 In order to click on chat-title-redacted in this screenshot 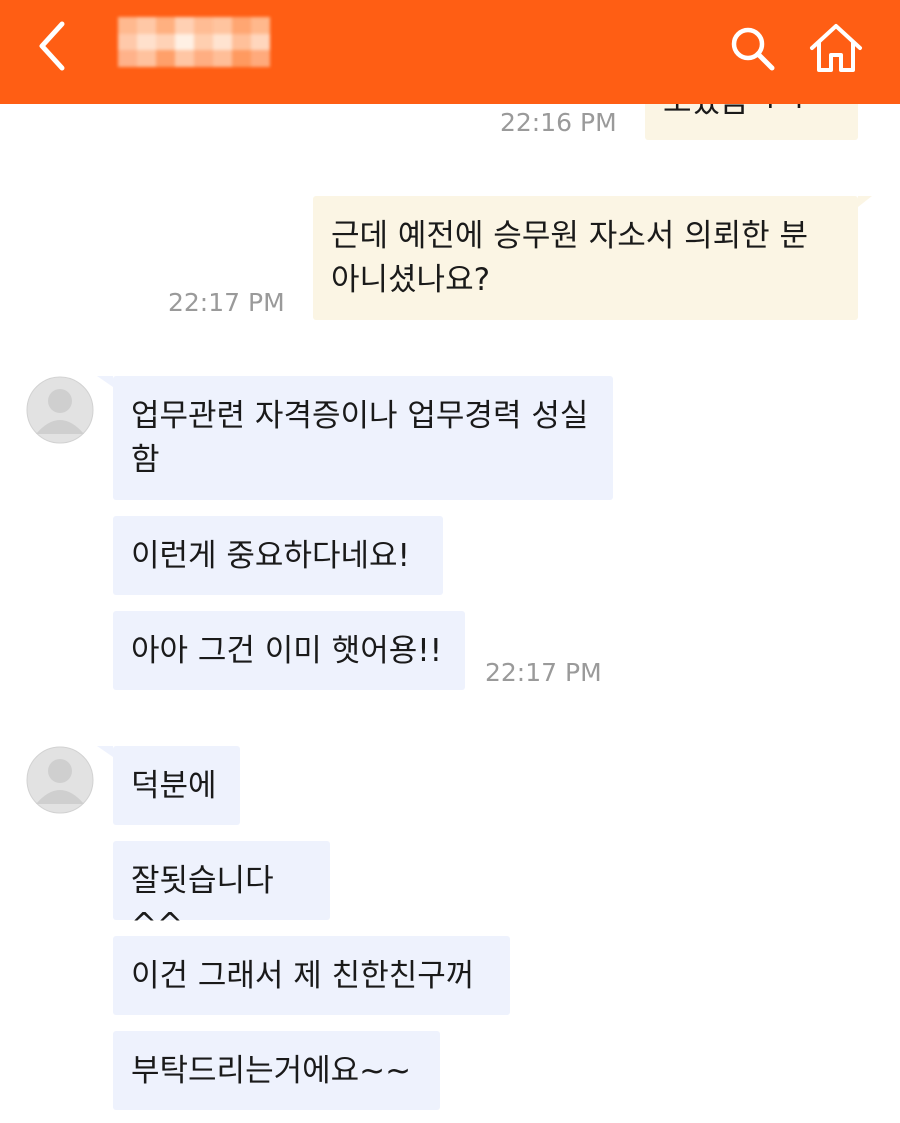, I will do `click(194, 42)`.